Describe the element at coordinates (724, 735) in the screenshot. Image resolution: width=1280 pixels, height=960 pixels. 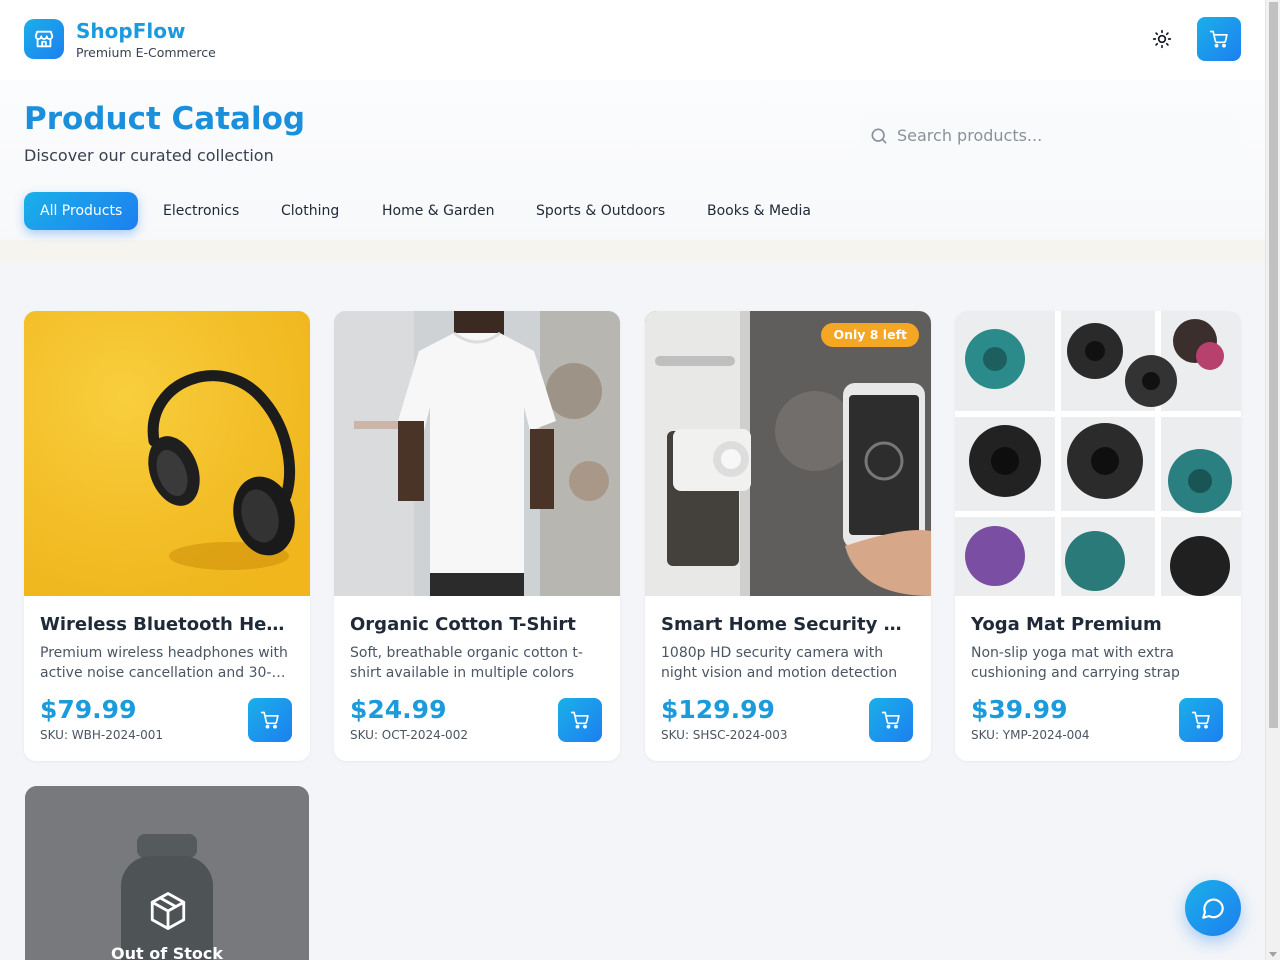
I see `product-sku: SKU: SHSC-2024-003` at that location.